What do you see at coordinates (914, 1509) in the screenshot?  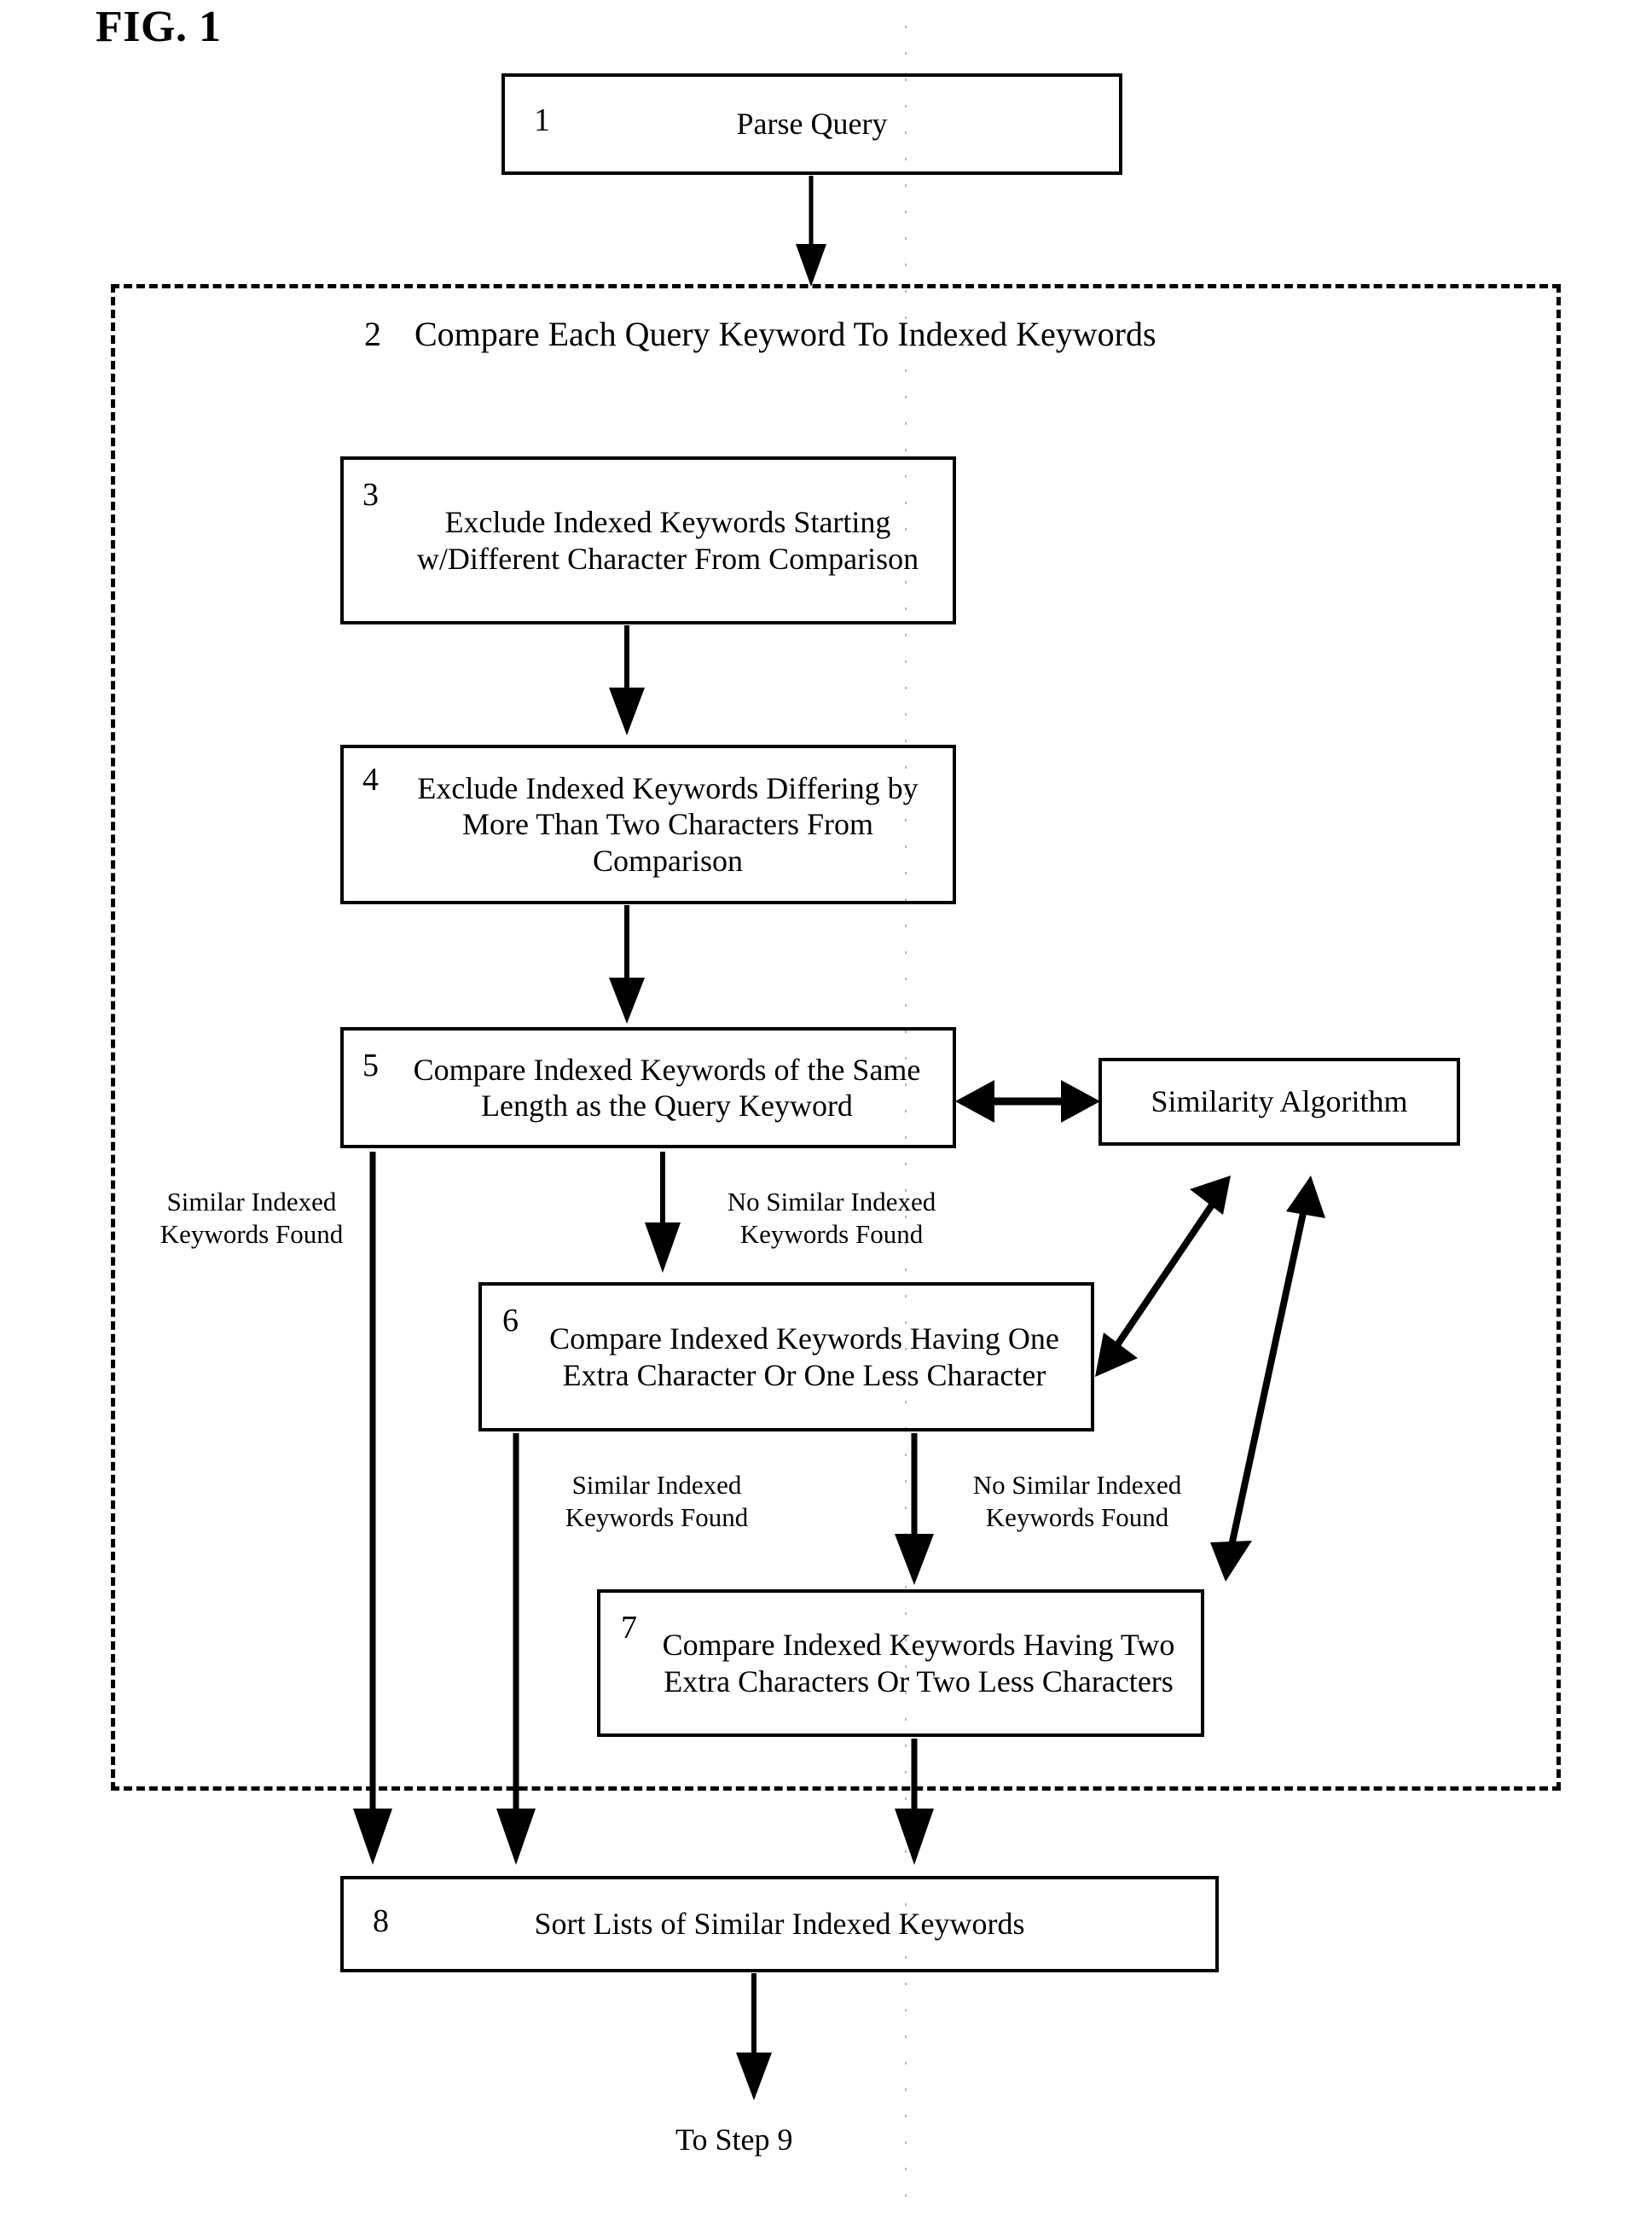 I see `connector-step6-to-step7` at bounding box center [914, 1509].